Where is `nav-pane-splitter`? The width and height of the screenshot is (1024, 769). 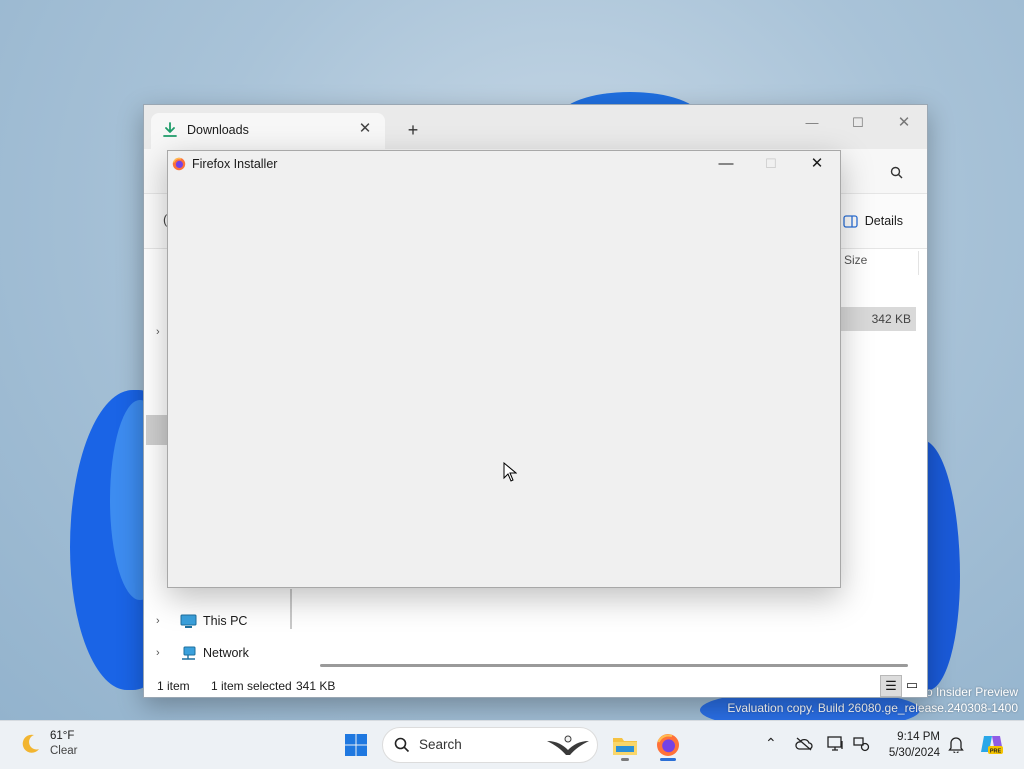 nav-pane-splitter is located at coordinates (291, 609).